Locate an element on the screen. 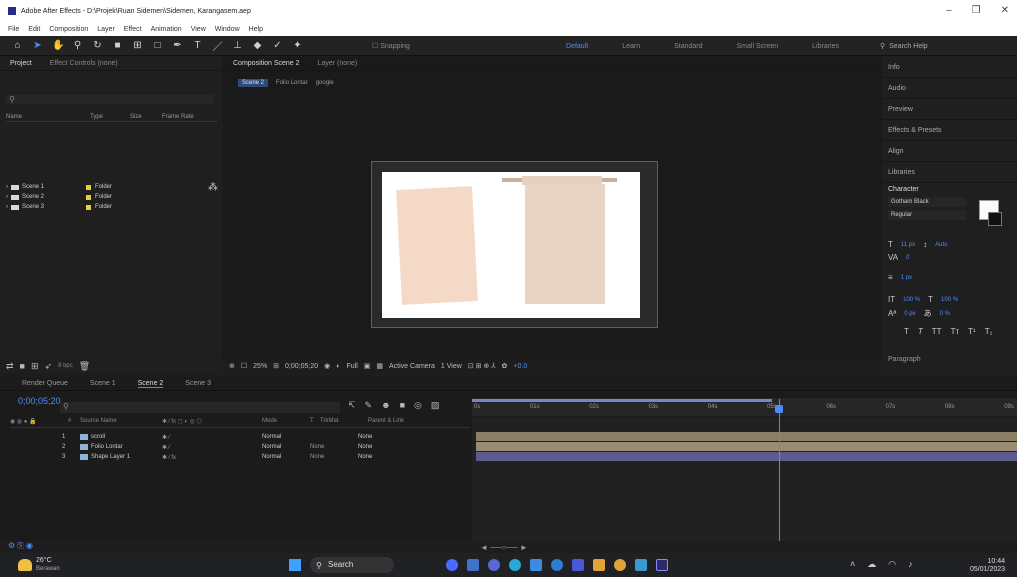 The image size is (1017, 577). menu-edit: Edit is located at coordinates (34, 29).